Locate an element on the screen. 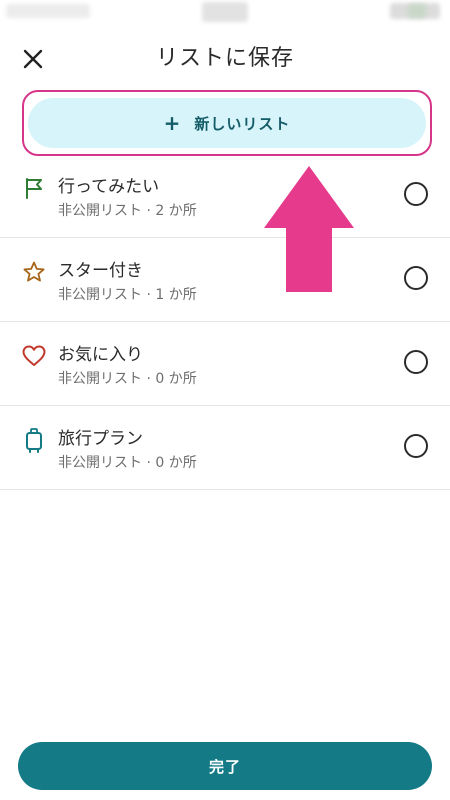 The width and height of the screenshot is (450, 800). done-label: 完了 is located at coordinates (224, 766).